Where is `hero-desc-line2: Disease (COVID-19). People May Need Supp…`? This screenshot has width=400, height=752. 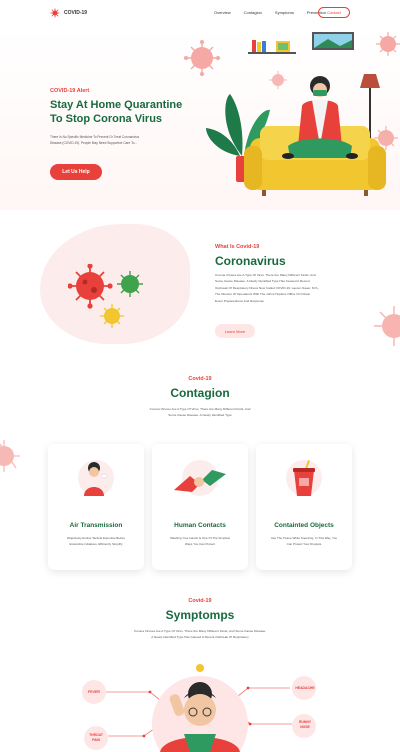 hero-desc-line2: Disease (COVID-19). People May Need Supp… is located at coordinates (94, 143).